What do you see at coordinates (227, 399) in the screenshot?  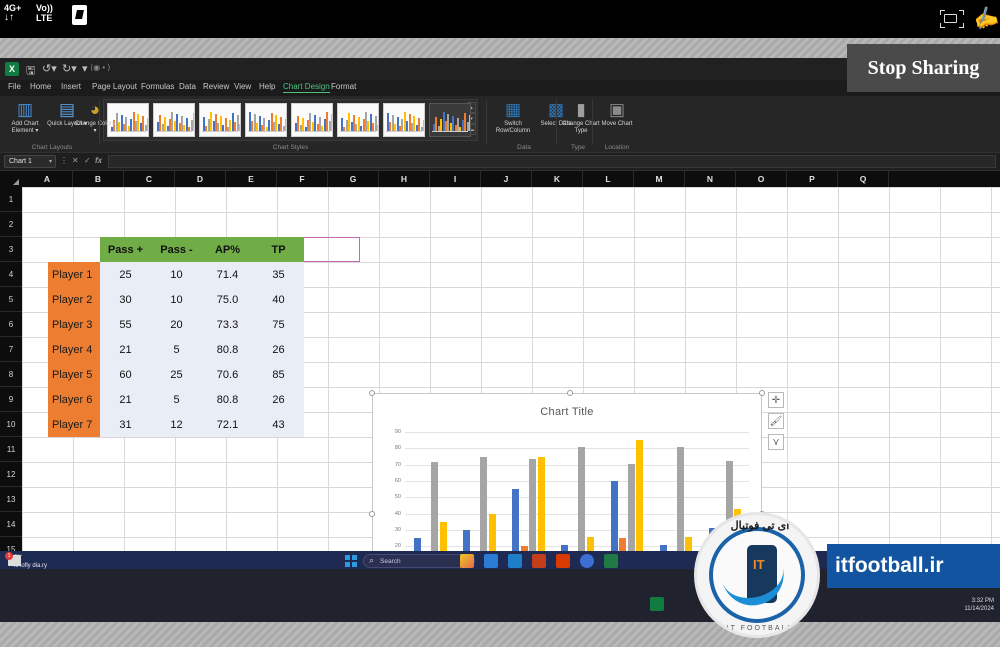 I see `table-data-cell: 80.8` at bounding box center [227, 399].